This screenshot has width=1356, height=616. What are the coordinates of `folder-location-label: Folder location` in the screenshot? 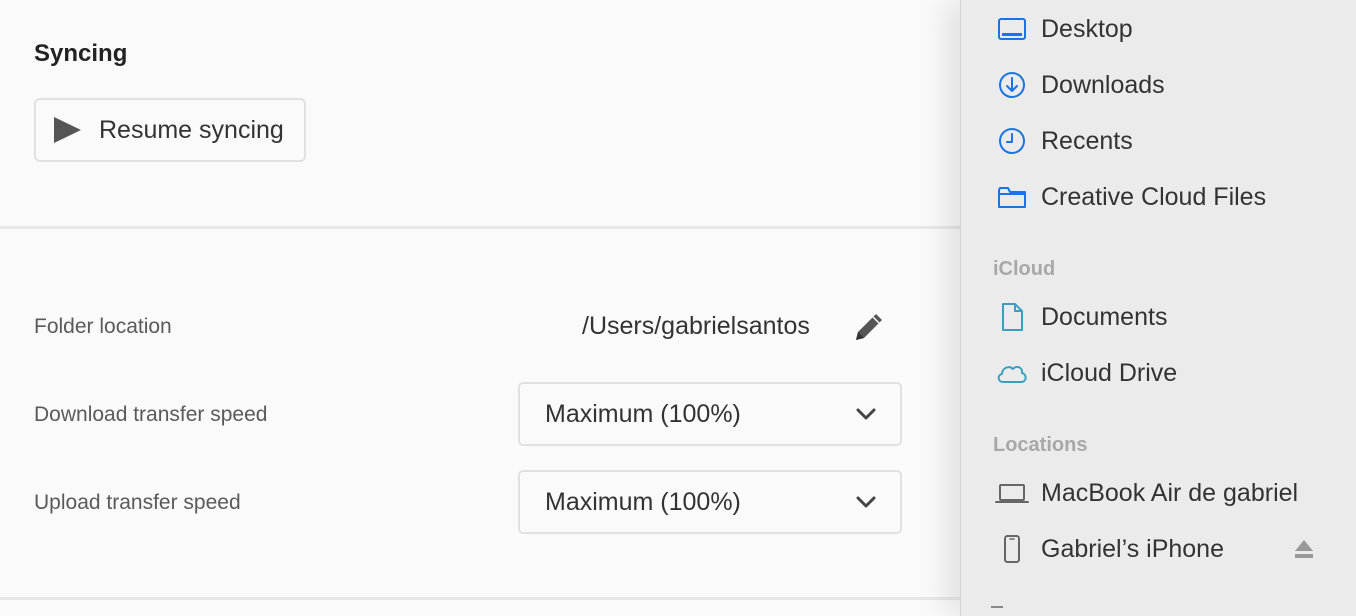 It's located at (103, 326).